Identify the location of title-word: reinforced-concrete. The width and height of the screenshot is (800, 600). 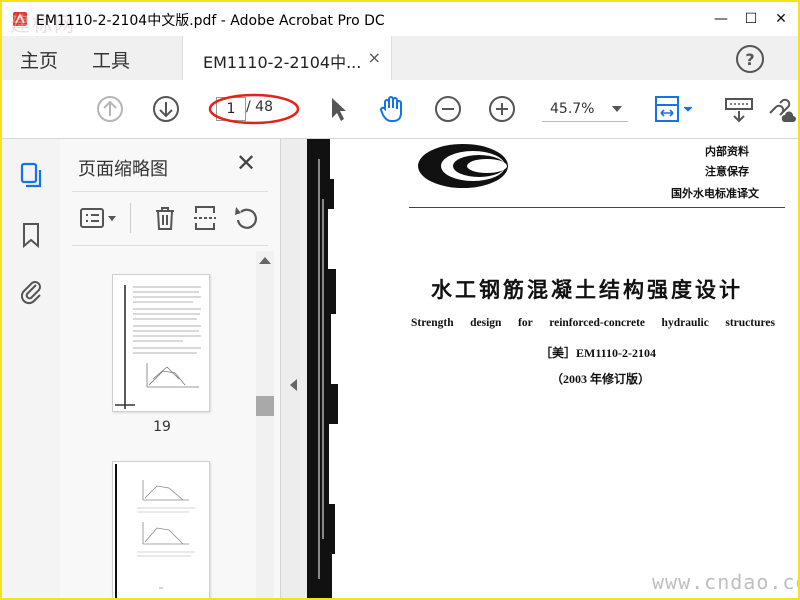
(597, 323).